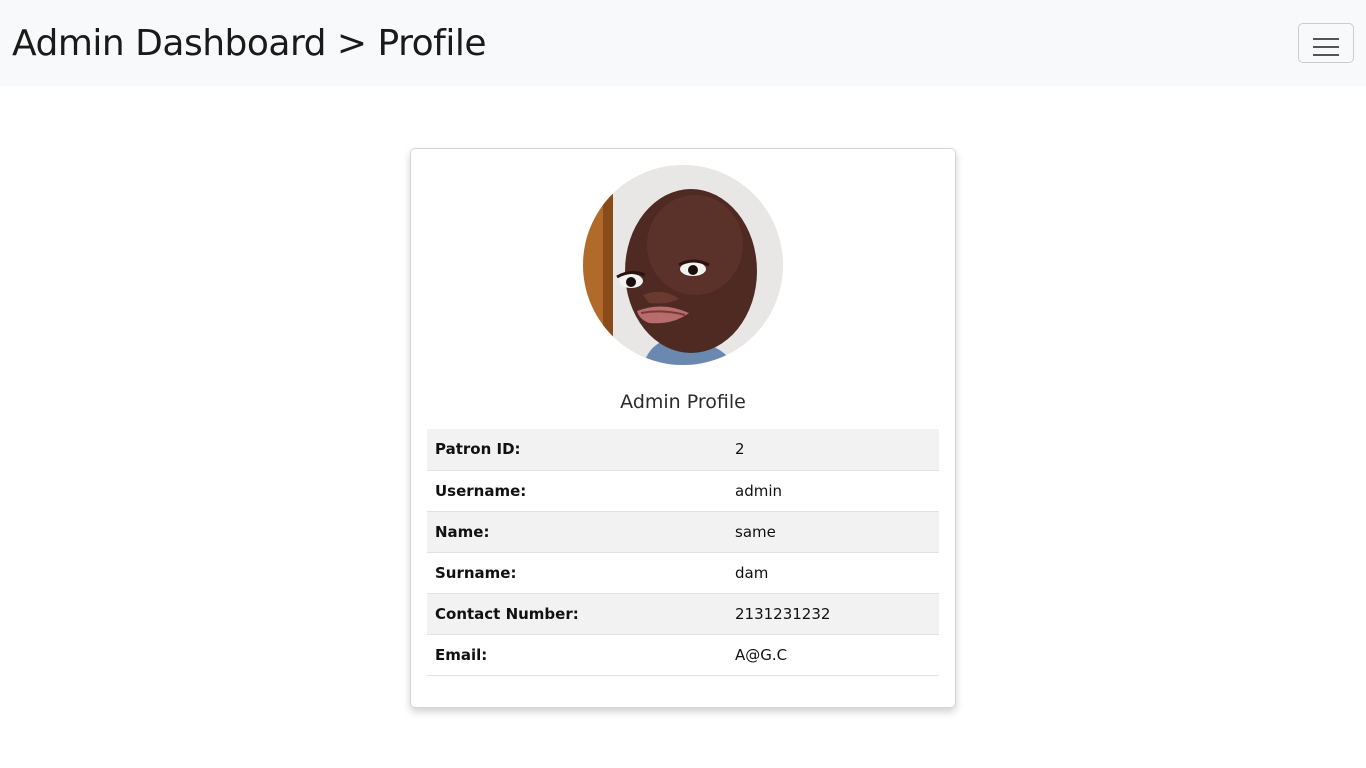 The image size is (1366, 768). What do you see at coordinates (577, 491) in the screenshot?
I see `row-label: Username:` at bounding box center [577, 491].